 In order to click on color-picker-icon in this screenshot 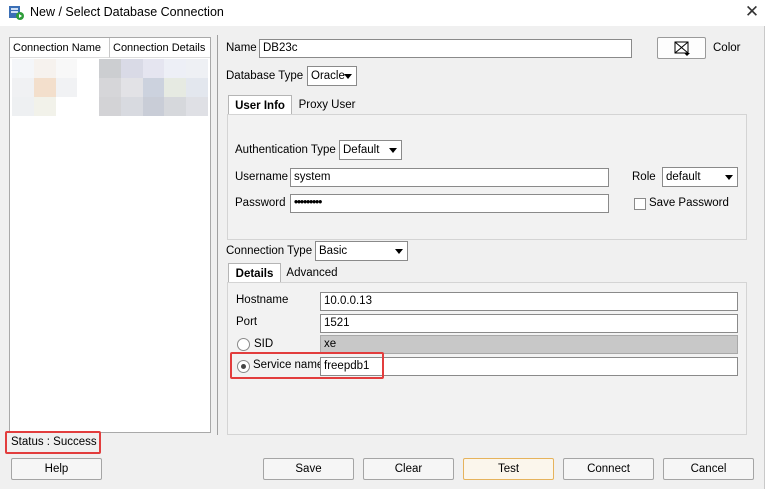, I will do `click(682, 48)`.